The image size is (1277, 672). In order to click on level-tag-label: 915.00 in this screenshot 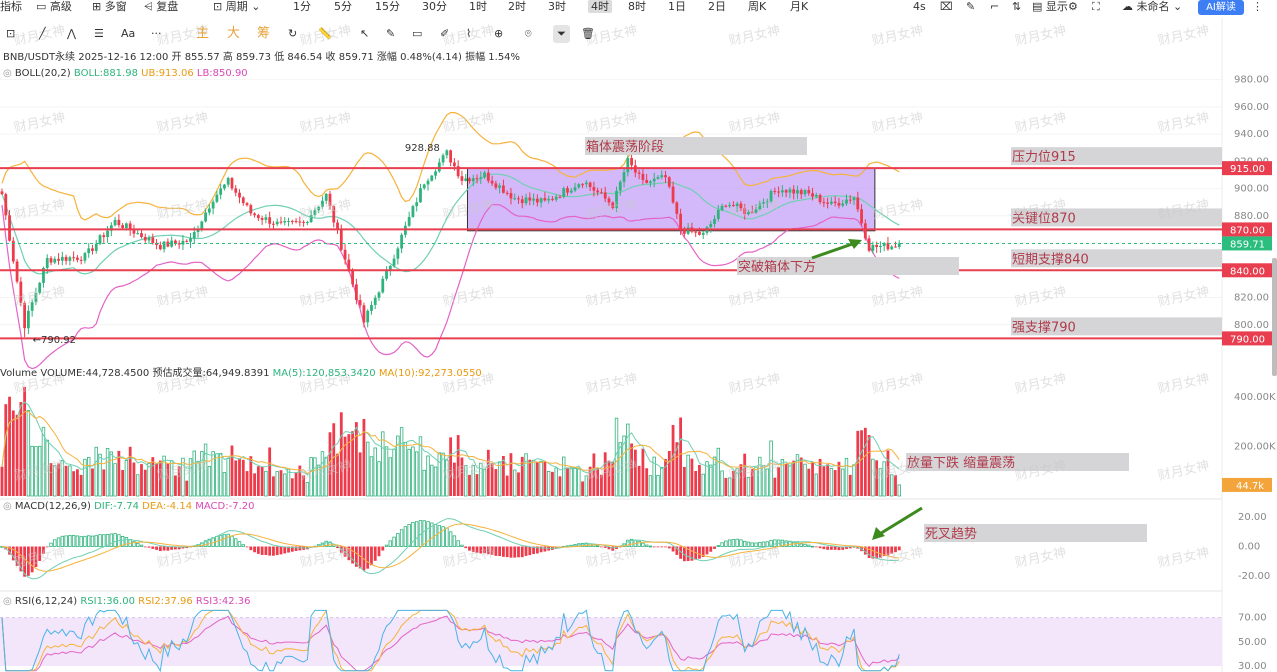, I will do `click(1247, 169)`.